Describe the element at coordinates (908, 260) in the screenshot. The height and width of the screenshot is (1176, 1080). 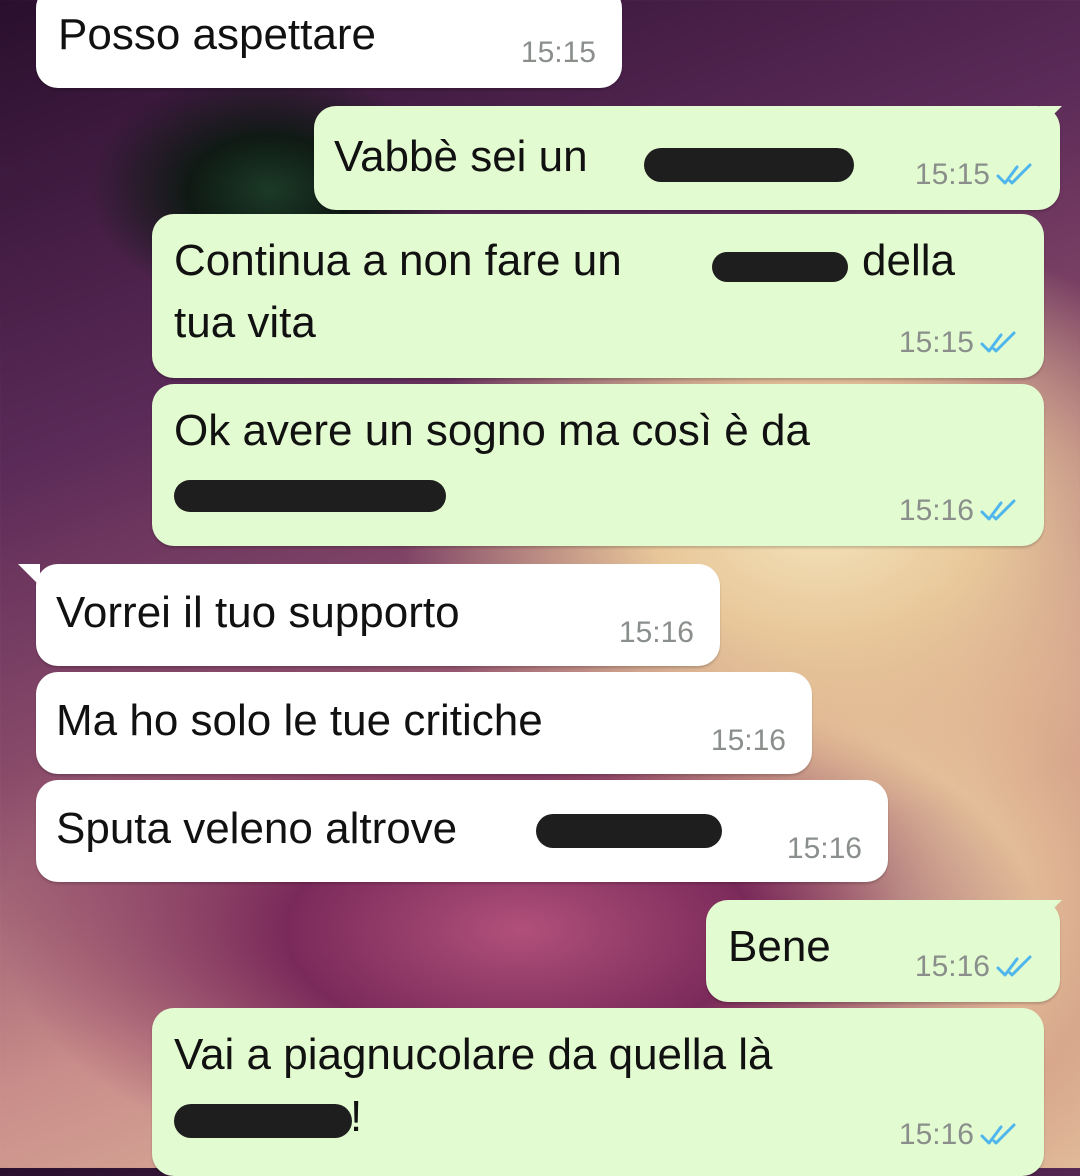
I see `message-text: della` at that location.